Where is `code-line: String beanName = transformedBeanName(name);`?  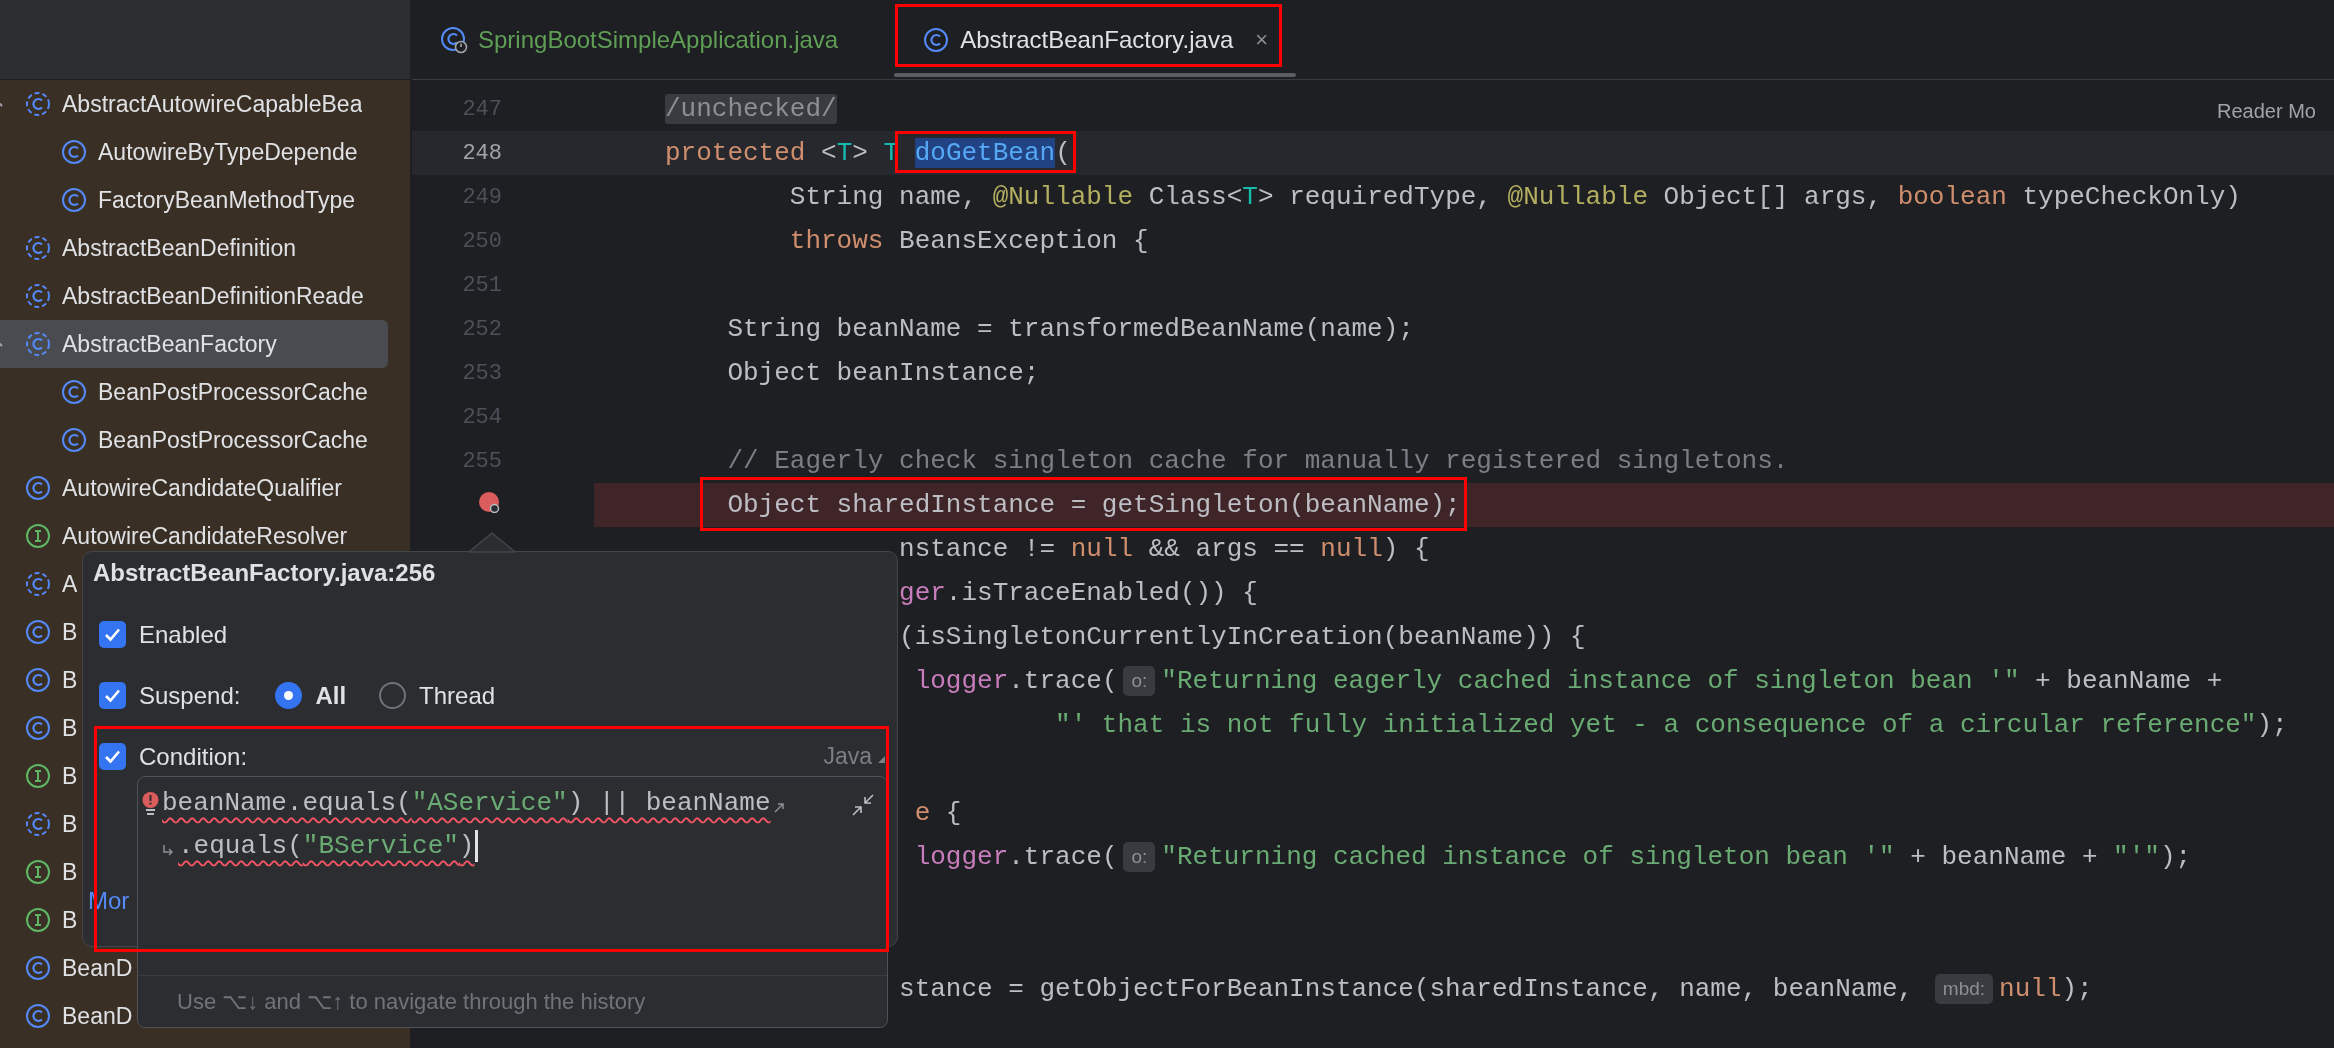
code-line: String beanName = transformedBeanName(name); is located at coordinates (1070, 329).